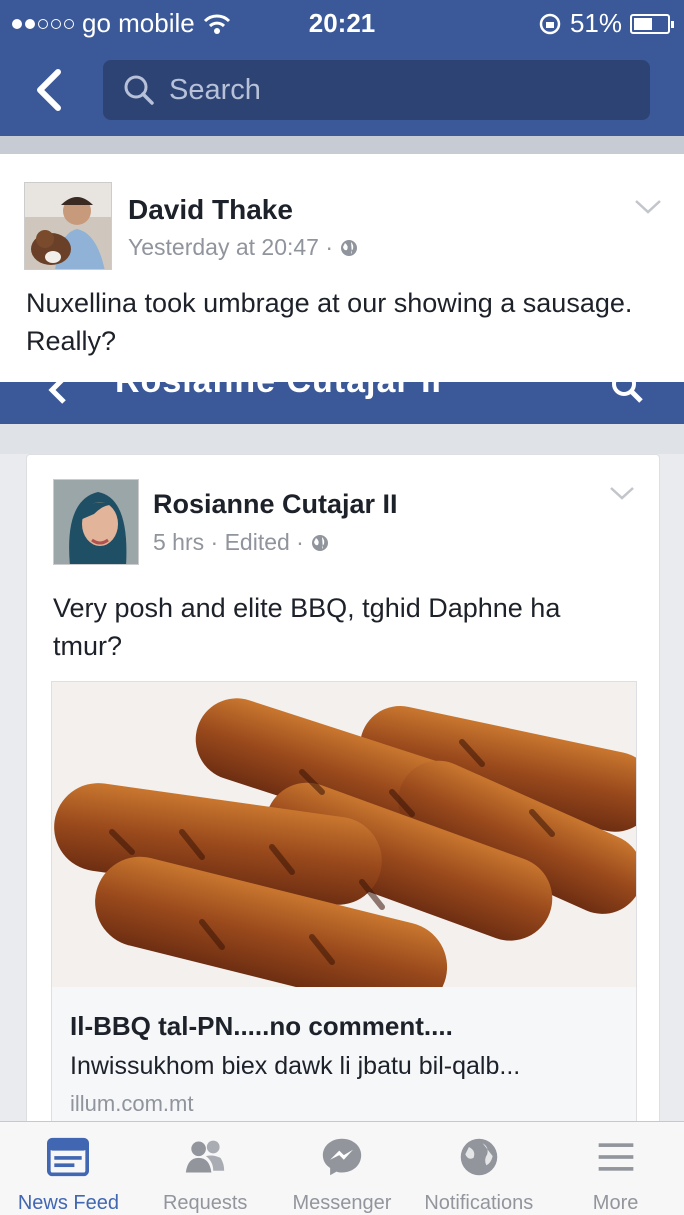  I want to click on background-header-title: Rosianne Cutajar II, so click(278, 391).